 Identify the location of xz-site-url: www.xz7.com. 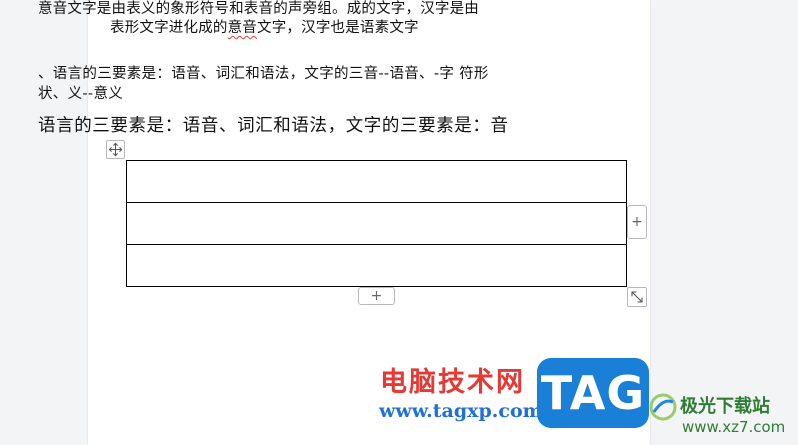
(734, 427).